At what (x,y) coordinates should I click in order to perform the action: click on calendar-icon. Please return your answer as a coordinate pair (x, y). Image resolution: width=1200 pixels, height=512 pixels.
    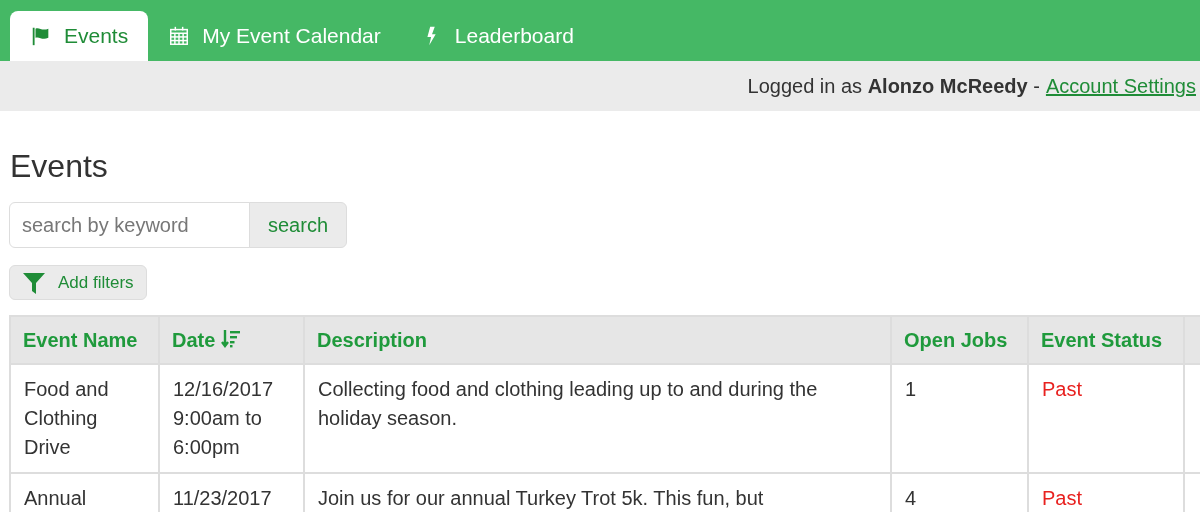
    Looking at the image, I should click on (179, 36).